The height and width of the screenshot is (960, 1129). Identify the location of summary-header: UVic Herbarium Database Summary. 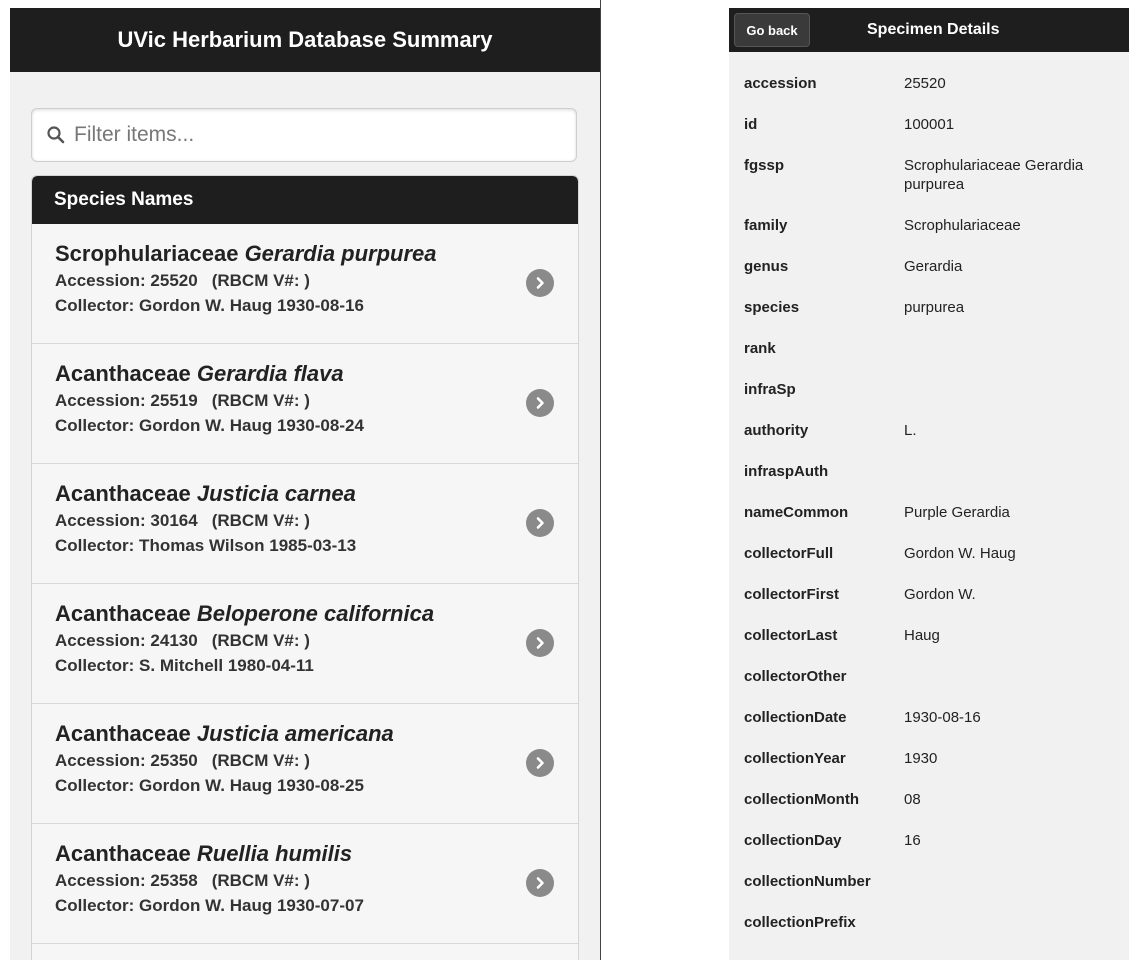
(305, 40).